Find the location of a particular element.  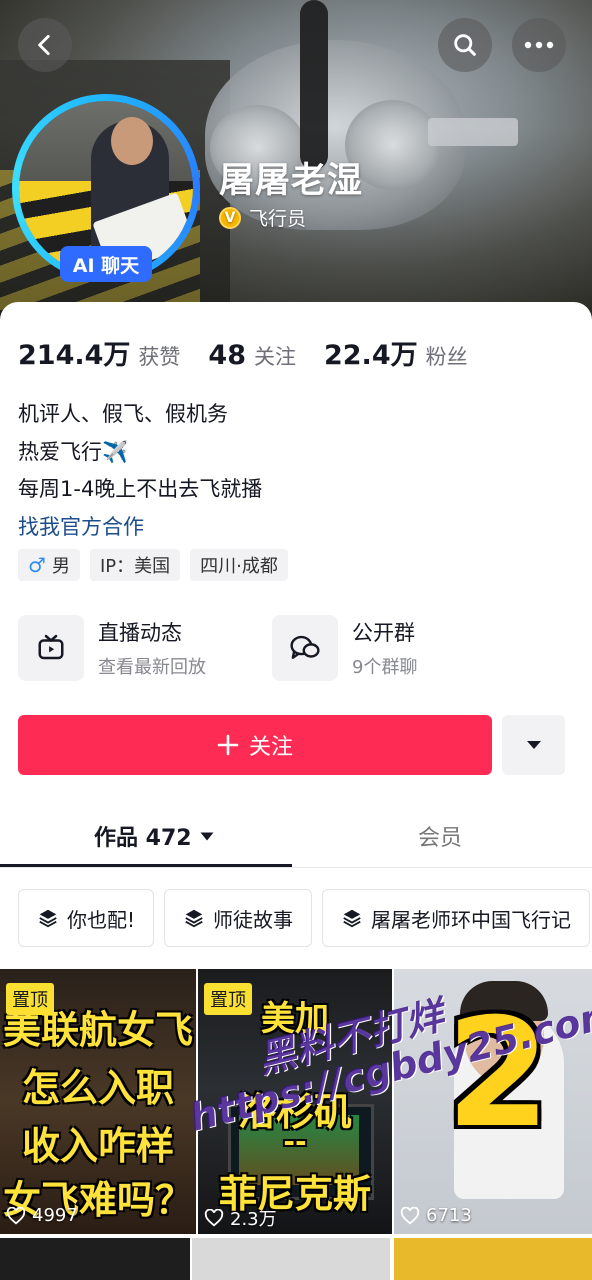

likes-label: 获赞 is located at coordinates (159, 357).